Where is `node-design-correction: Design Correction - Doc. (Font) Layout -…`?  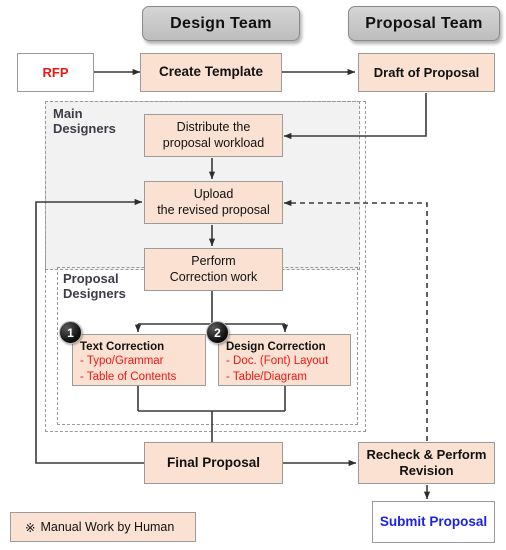
node-design-correction: Design Correction - Doc. (Font) Layout -… is located at coordinates (284, 360).